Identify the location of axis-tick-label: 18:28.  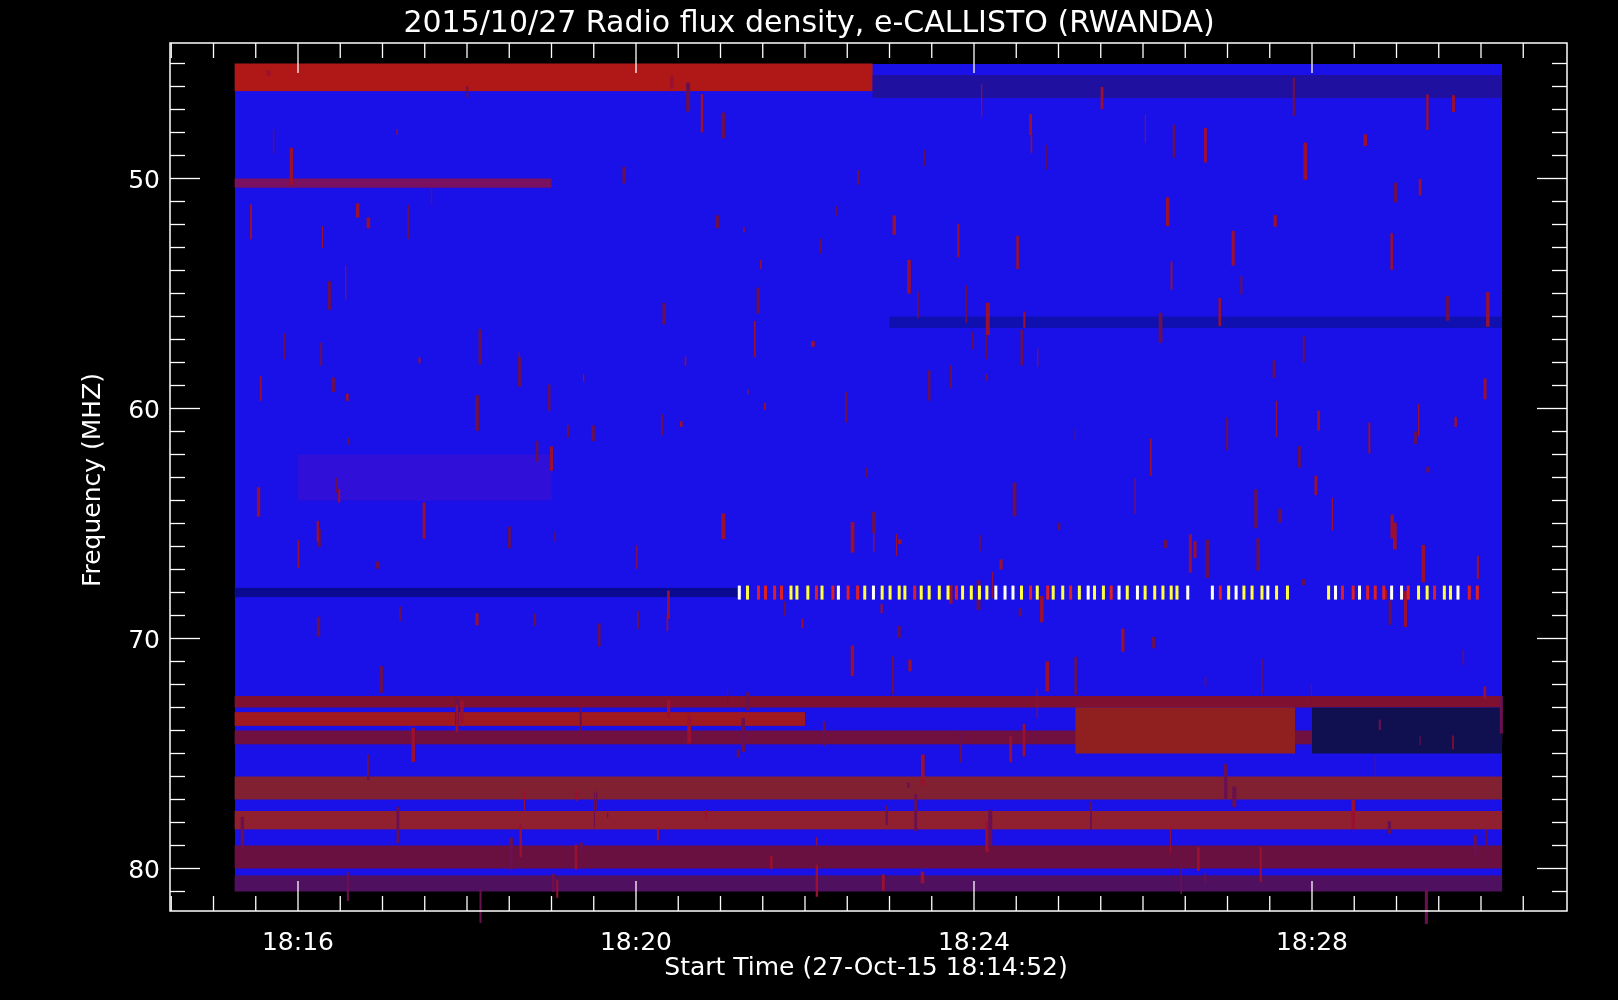
(1312, 941).